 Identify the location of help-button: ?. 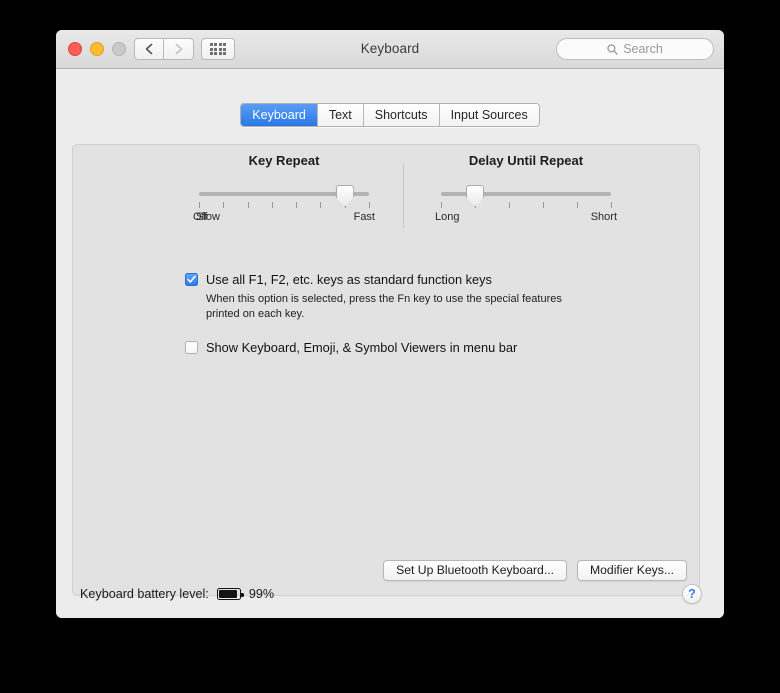
(692, 594).